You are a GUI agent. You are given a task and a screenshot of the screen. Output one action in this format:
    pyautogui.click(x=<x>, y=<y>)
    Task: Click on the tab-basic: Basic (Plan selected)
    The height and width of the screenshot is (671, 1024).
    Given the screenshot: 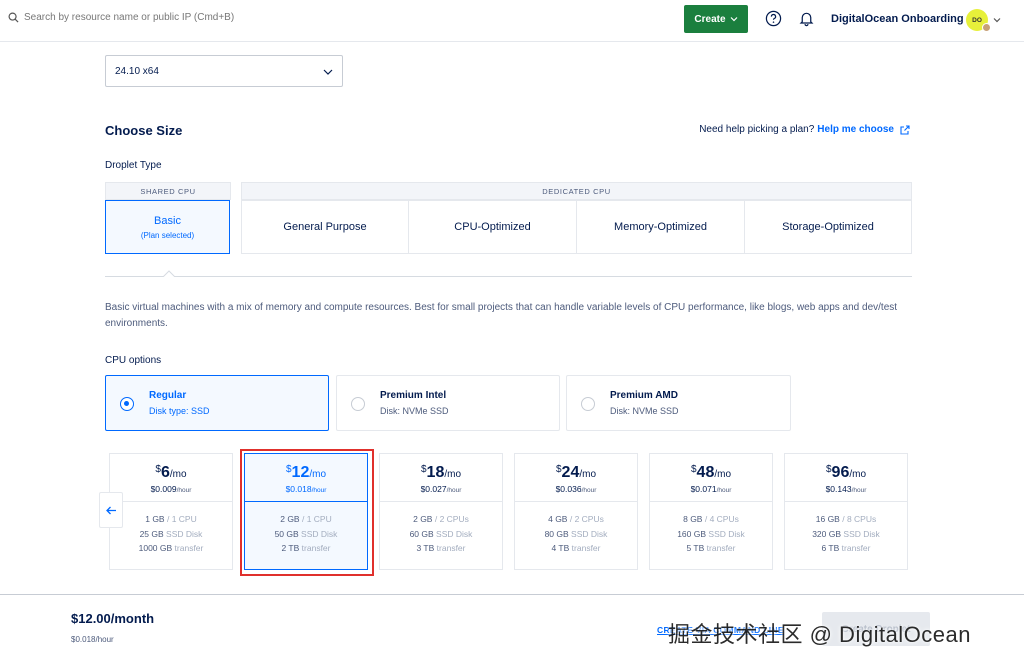 What is the action you would take?
    pyautogui.click(x=167, y=227)
    